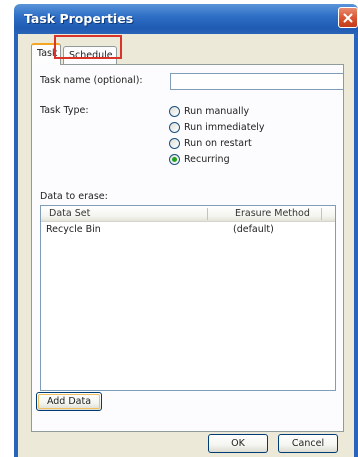 The height and width of the screenshot is (457, 358). What do you see at coordinates (186, 19) in the screenshot?
I see `title-bar: Task Properties` at bounding box center [186, 19].